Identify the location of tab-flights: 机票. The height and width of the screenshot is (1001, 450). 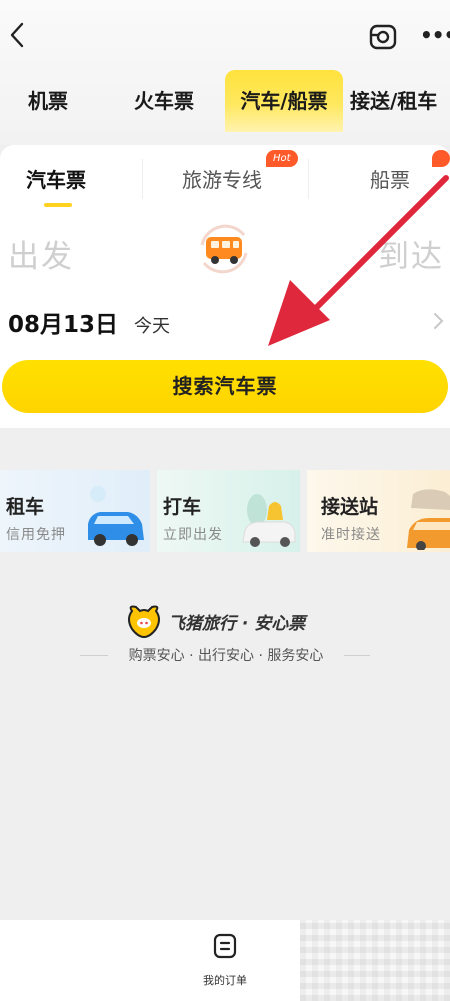
(48, 101).